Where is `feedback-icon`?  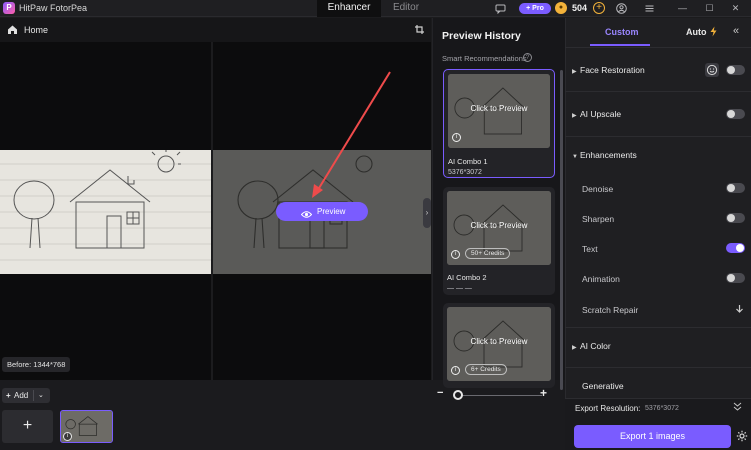
feedback-icon is located at coordinates (500, 9).